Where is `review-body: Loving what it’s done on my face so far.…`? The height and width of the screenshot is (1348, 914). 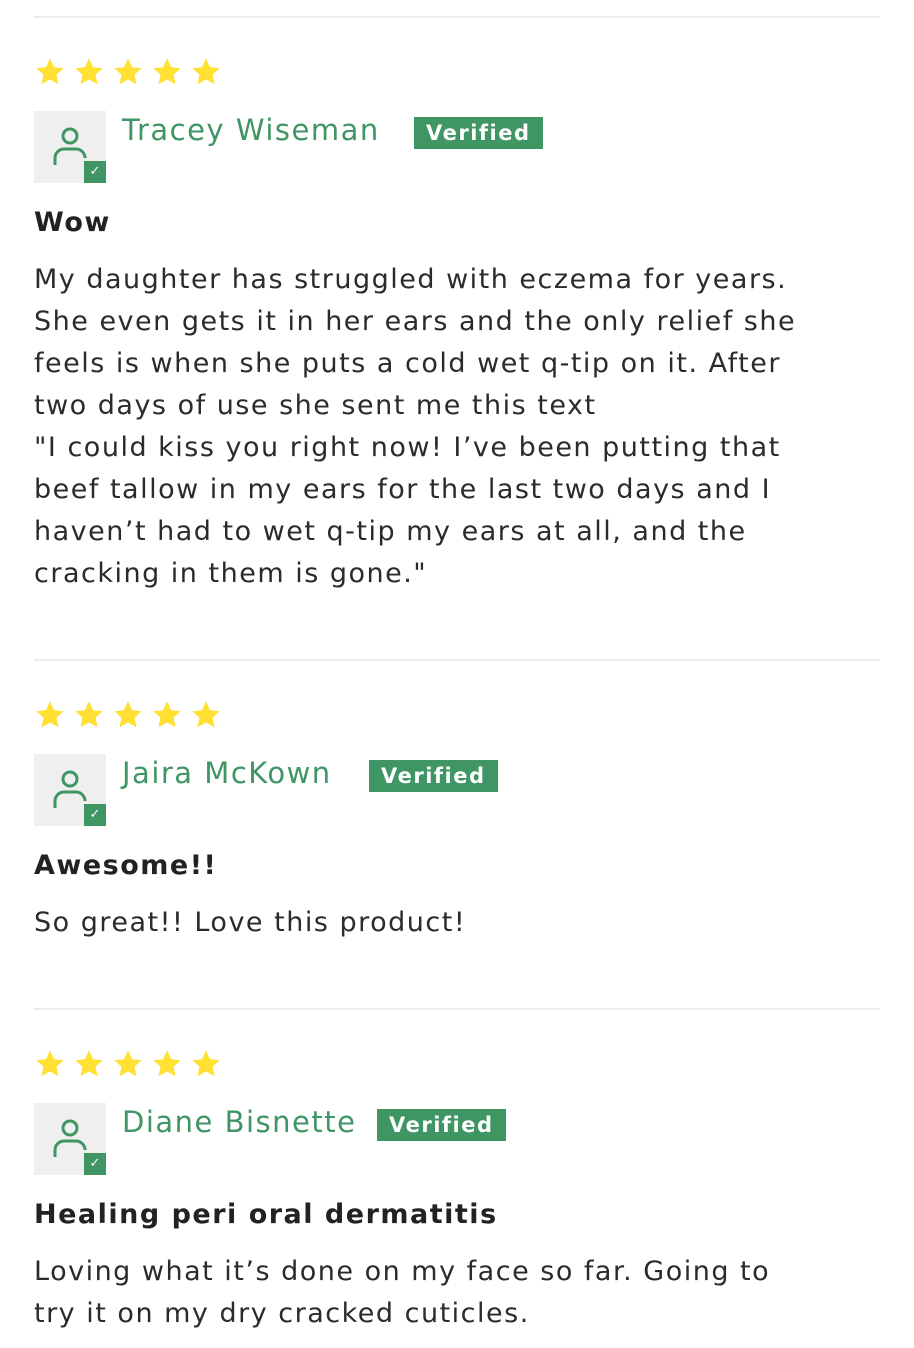
review-body: Loving what it’s done on my face so far.… is located at coordinates (402, 1292).